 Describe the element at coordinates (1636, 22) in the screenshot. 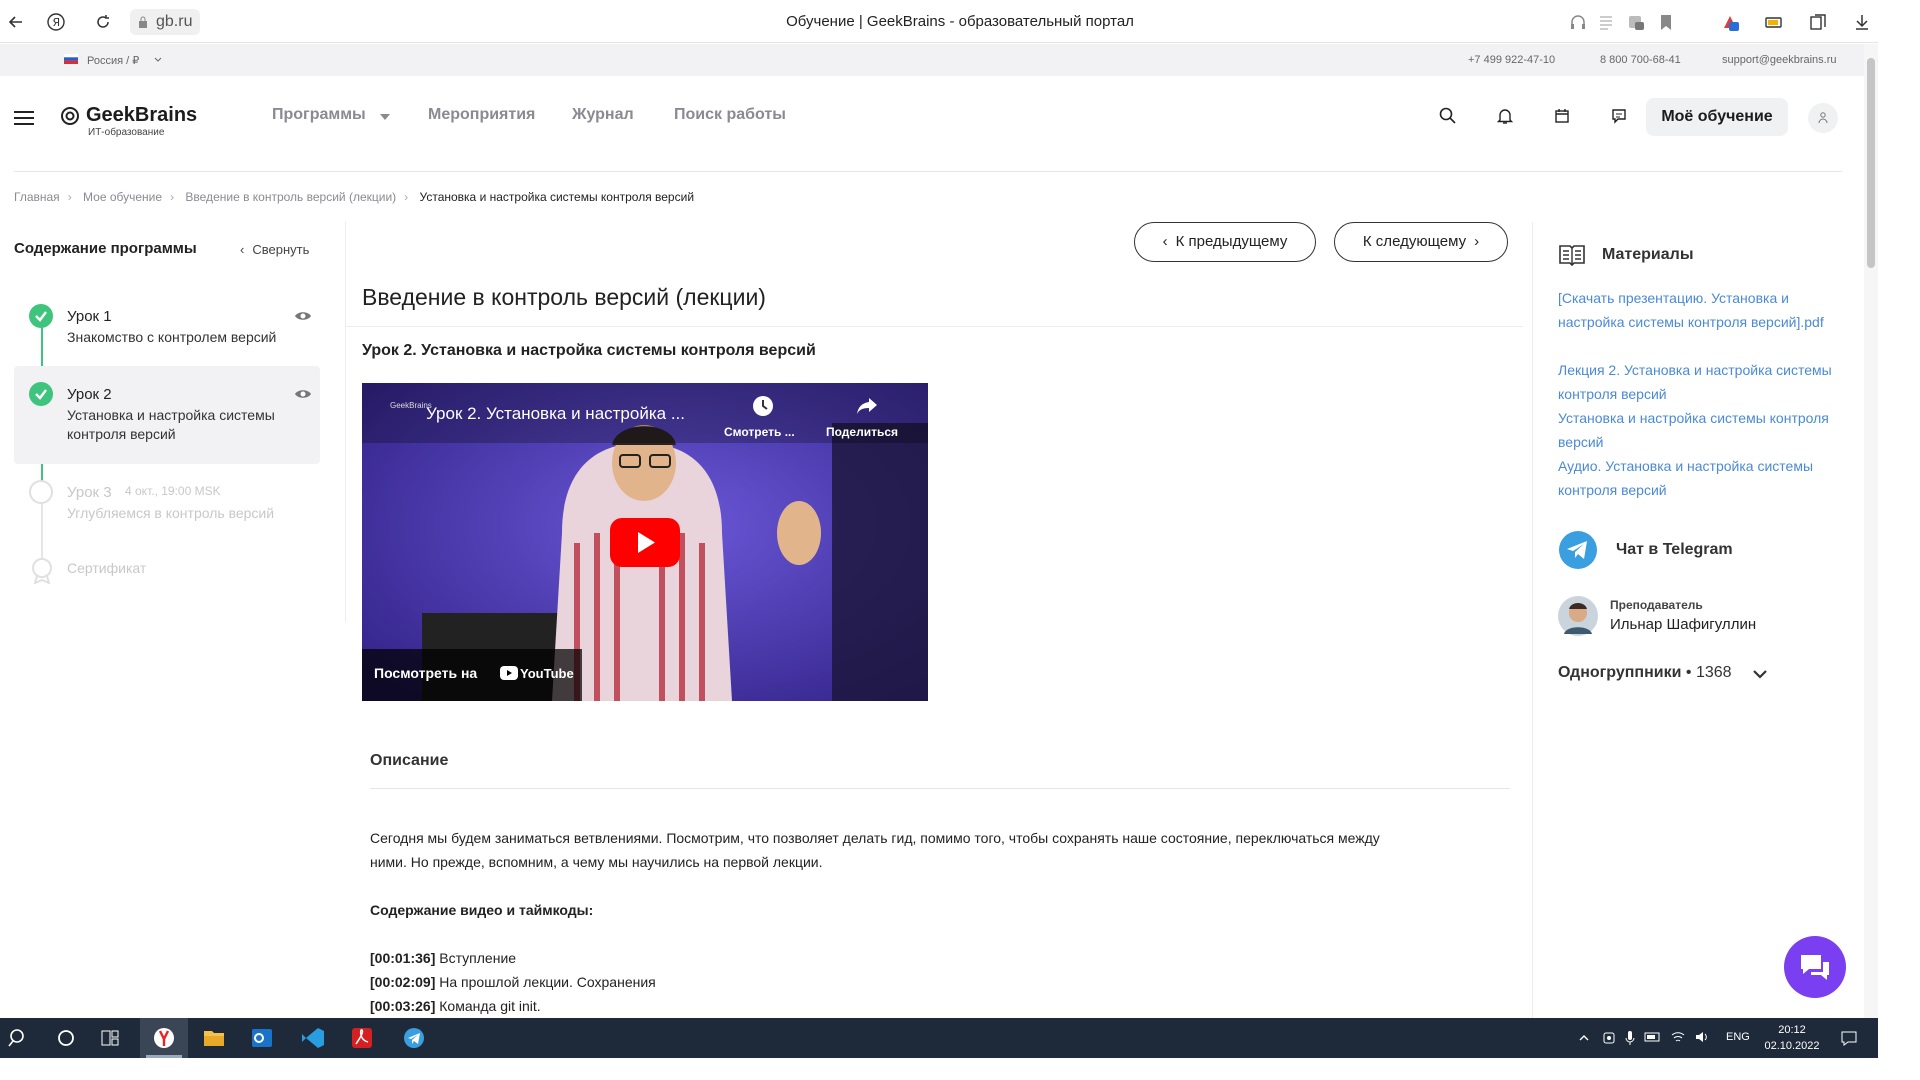

I see `protect-icon` at that location.